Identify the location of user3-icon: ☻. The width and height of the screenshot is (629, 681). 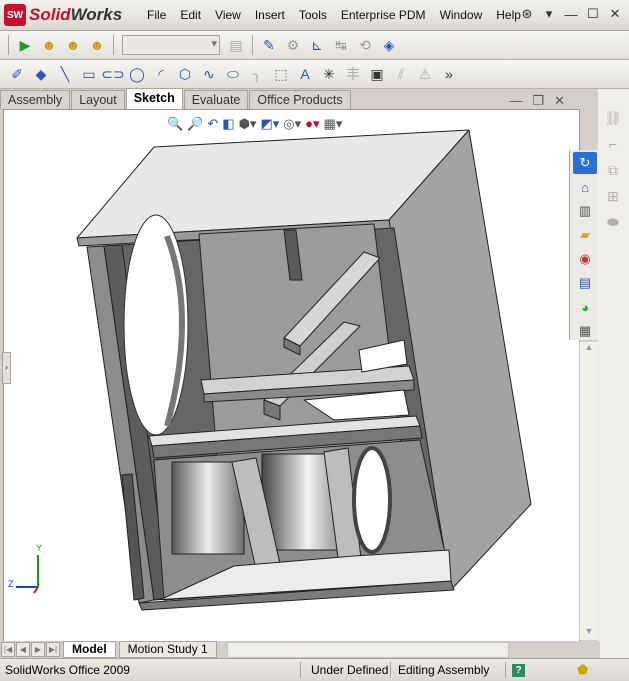
(97, 45).